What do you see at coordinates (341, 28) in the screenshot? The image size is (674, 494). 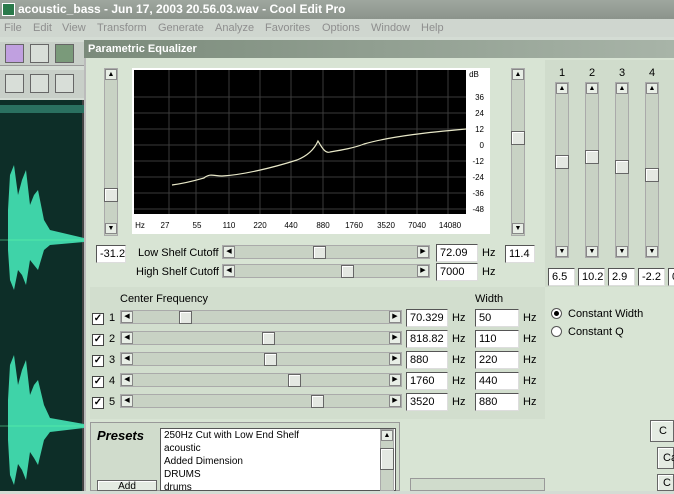 I see `menu-options: Options` at bounding box center [341, 28].